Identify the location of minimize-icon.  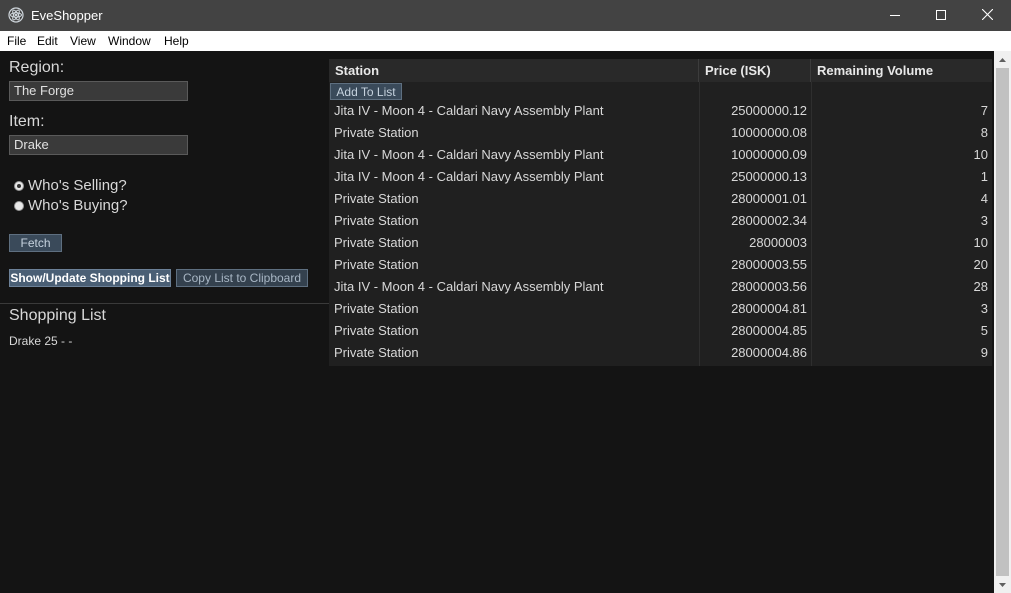
(895, 16).